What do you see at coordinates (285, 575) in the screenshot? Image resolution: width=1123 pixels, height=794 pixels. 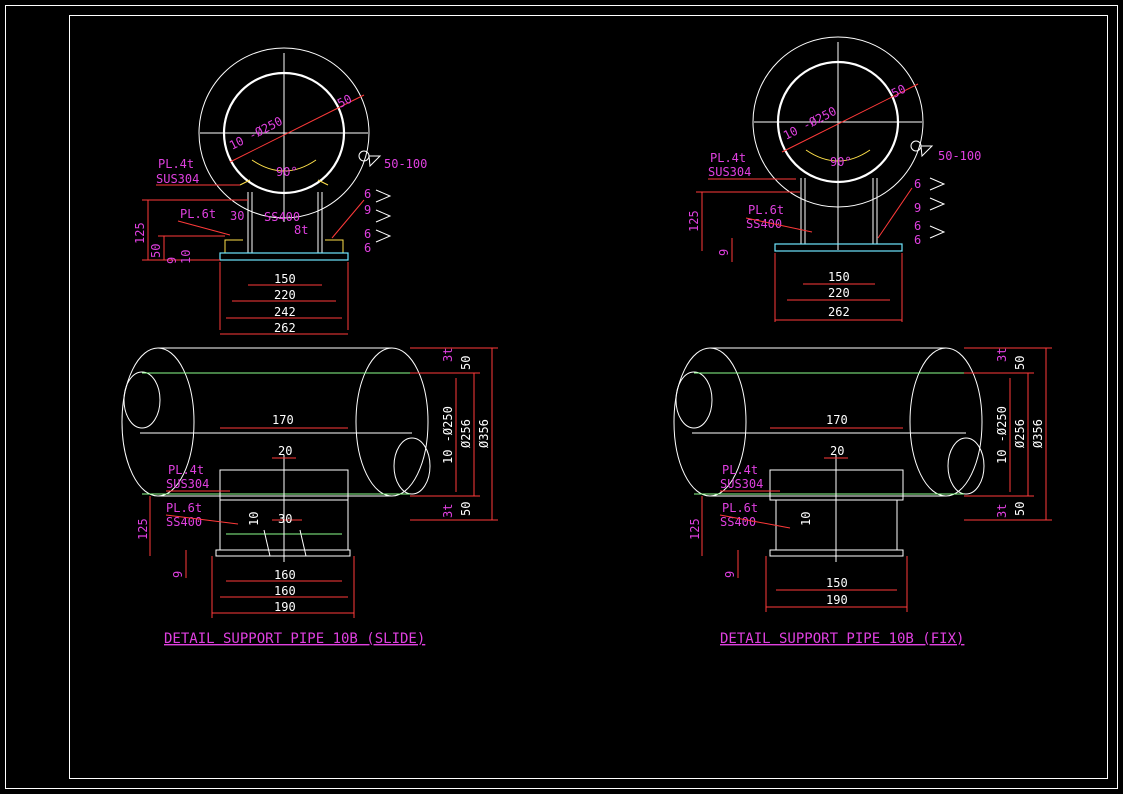 I see `w160a-label: 160` at bounding box center [285, 575].